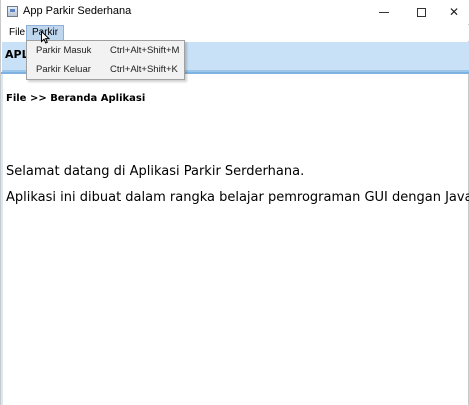  Describe the element at coordinates (145, 50) in the screenshot. I see `menu-item-accelerator: Ctrl+Alt+Shift+M` at that location.